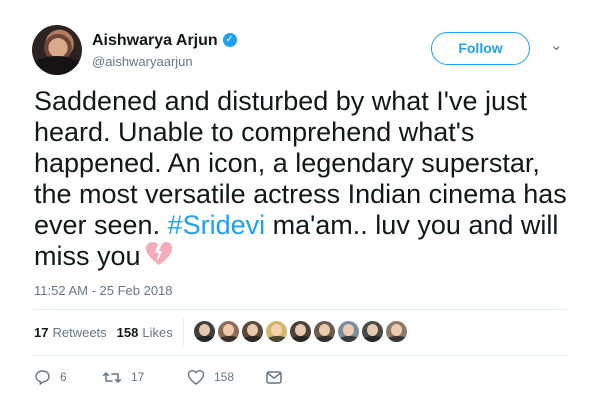 This screenshot has height=404, width=600. I want to click on direct-message-action, so click(274, 377).